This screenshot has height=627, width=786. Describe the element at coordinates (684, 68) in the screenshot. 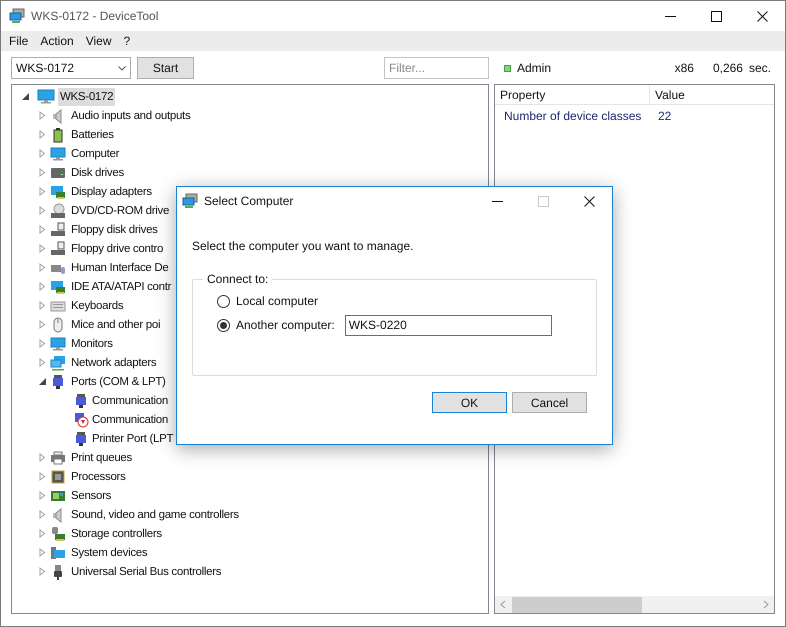

I see `architecture-label: x86` at that location.